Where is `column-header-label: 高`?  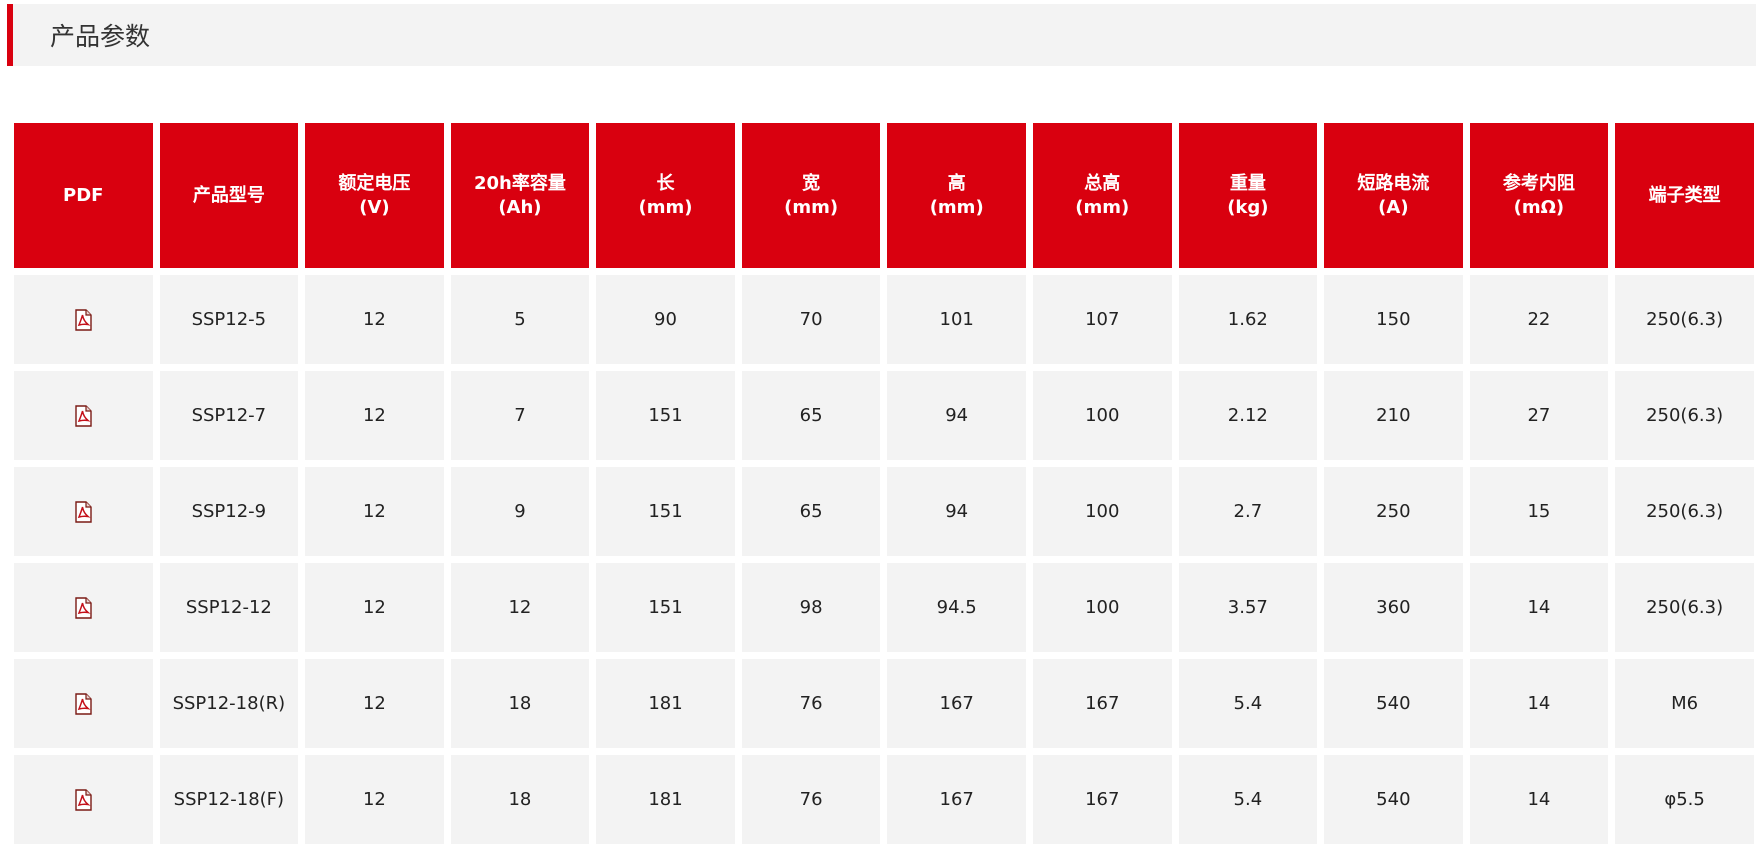
column-header-label: 高 is located at coordinates (956, 183).